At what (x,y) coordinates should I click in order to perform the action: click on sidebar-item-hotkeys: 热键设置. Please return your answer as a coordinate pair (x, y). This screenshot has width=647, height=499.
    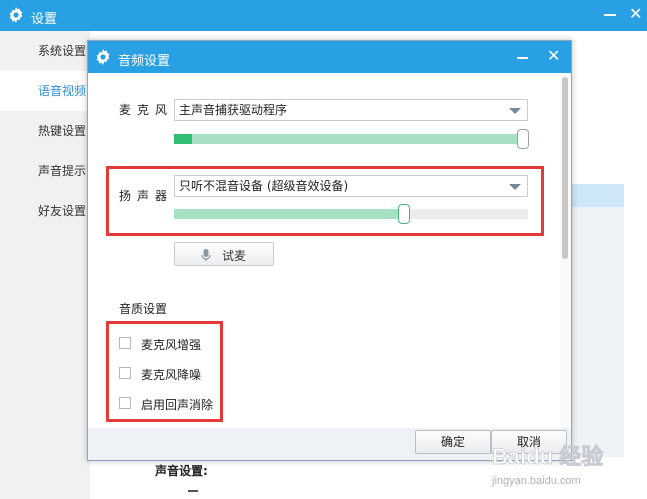
    Looking at the image, I should click on (45, 131).